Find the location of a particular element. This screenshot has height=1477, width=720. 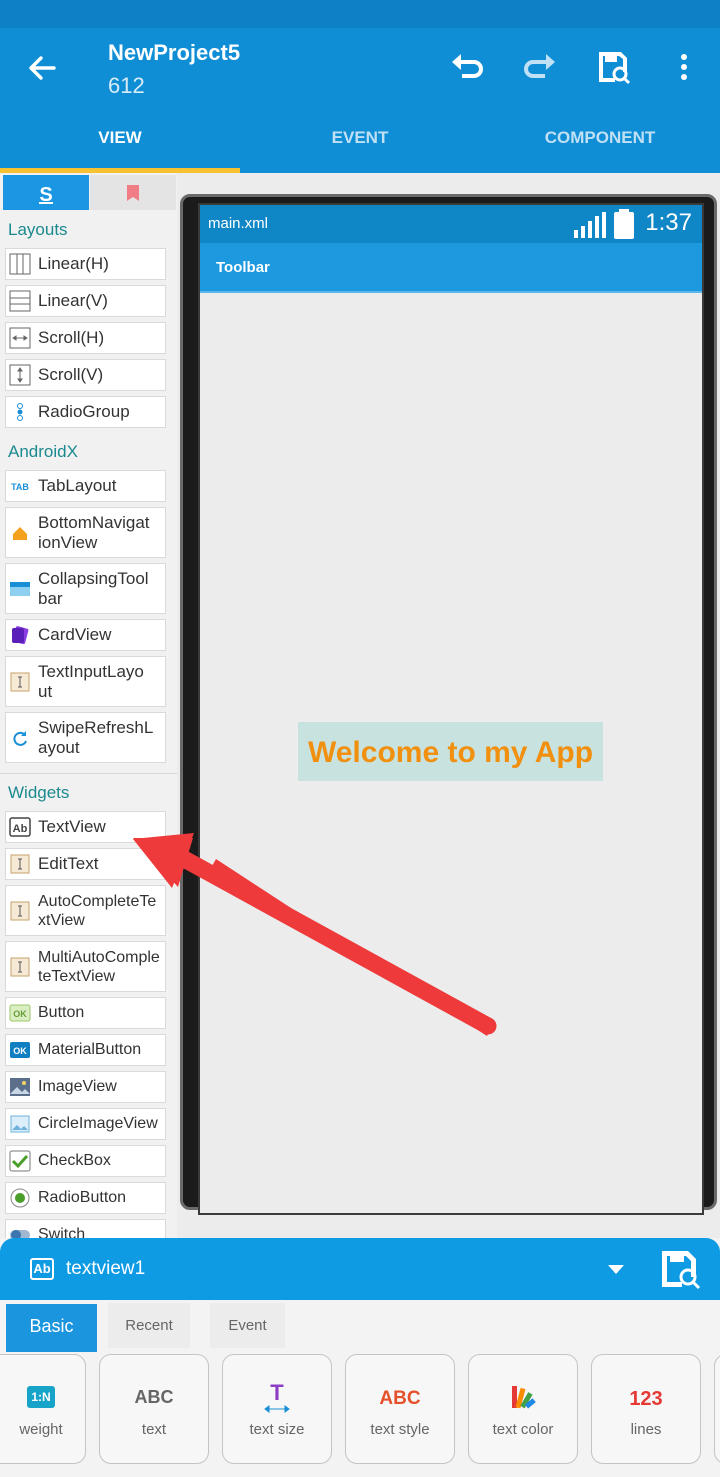

lines-icon: 123 is located at coordinates (646, 1397).